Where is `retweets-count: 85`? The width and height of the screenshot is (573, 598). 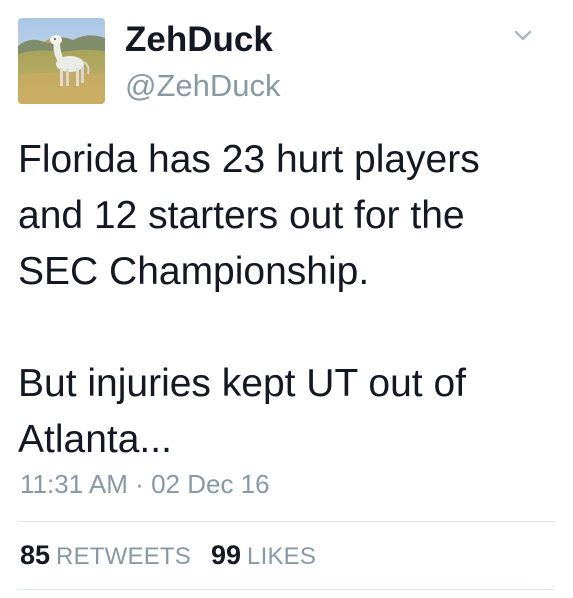 retweets-count: 85 is located at coordinates (35, 555).